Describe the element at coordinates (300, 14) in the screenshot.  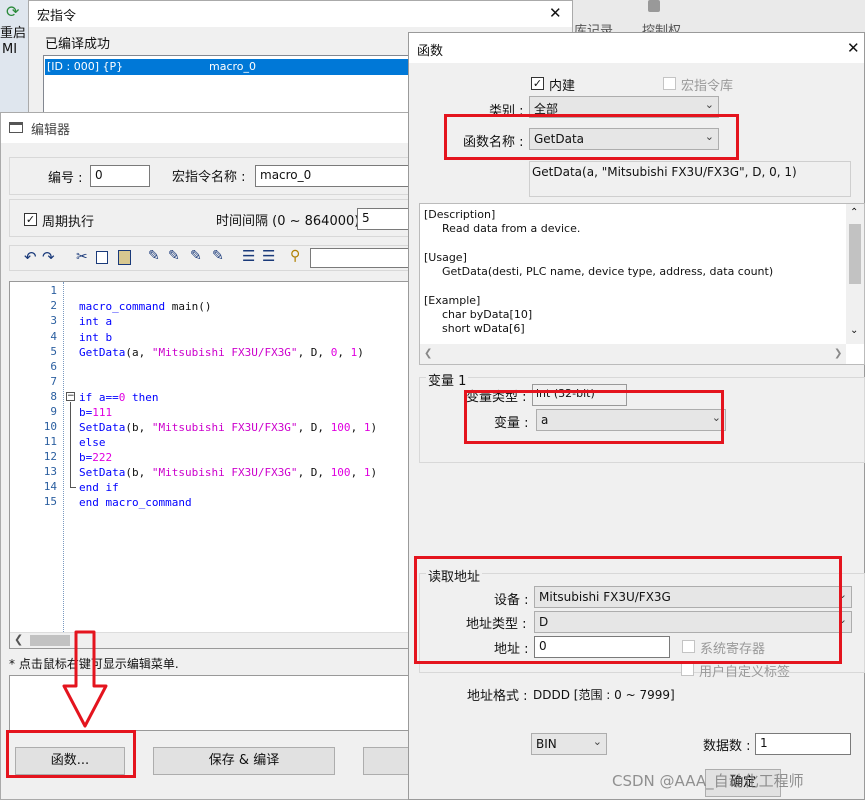
I see `macro-window-titlebar: 宏指令 ✕` at that location.